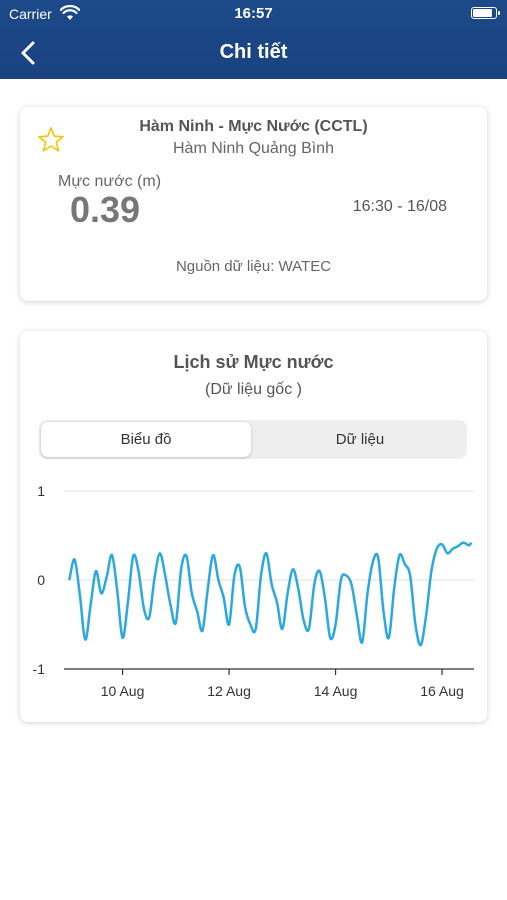  Describe the element at coordinates (253, 389) in the screenshot. I see `history-subtitle: (Dữ liệu gốc )` at that location.